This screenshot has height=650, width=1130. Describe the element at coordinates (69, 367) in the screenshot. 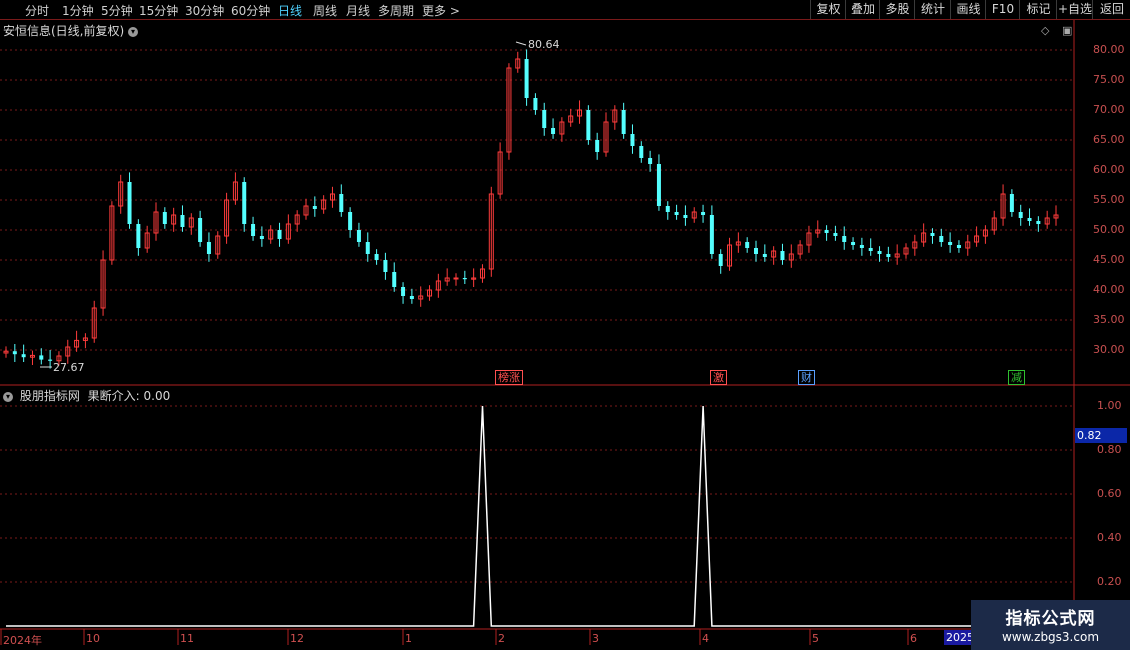

I see `low-price-label: 27.67` at that location.